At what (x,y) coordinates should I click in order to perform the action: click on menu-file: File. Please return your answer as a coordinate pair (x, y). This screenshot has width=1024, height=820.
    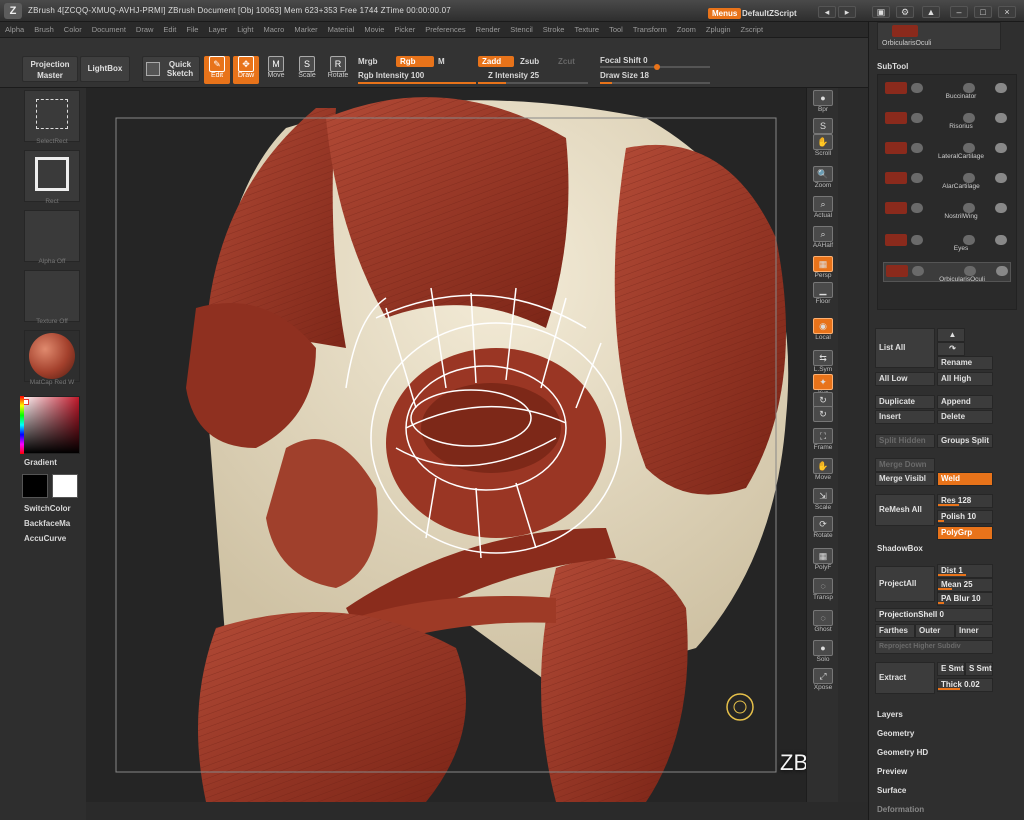
    Looking at the image, I should click on (192, 29).